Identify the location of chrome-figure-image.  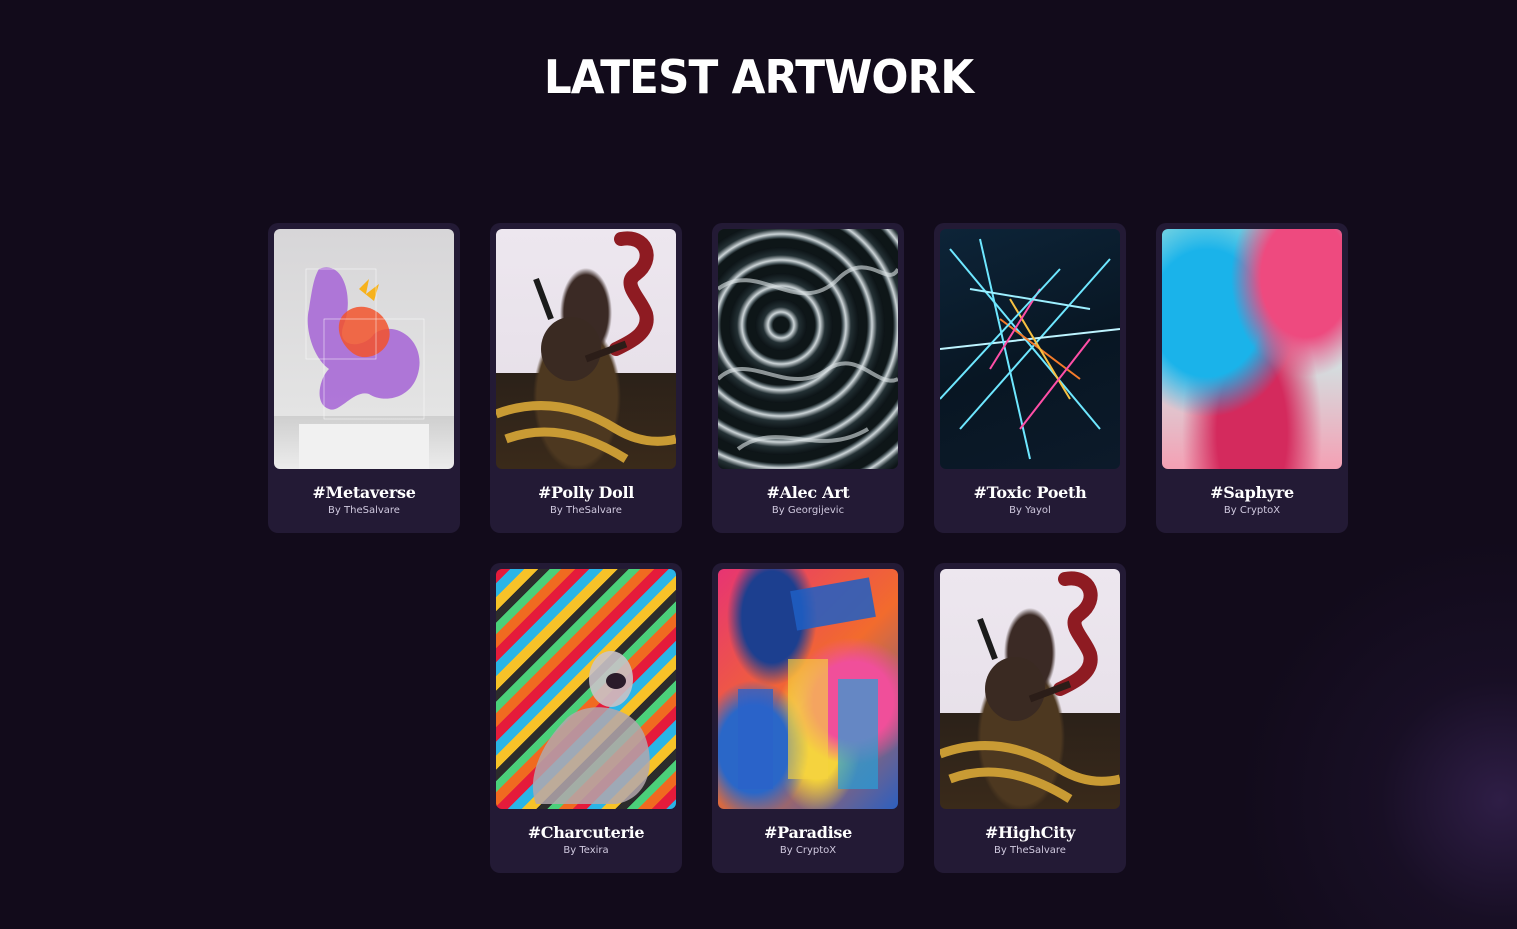
(591, 727).